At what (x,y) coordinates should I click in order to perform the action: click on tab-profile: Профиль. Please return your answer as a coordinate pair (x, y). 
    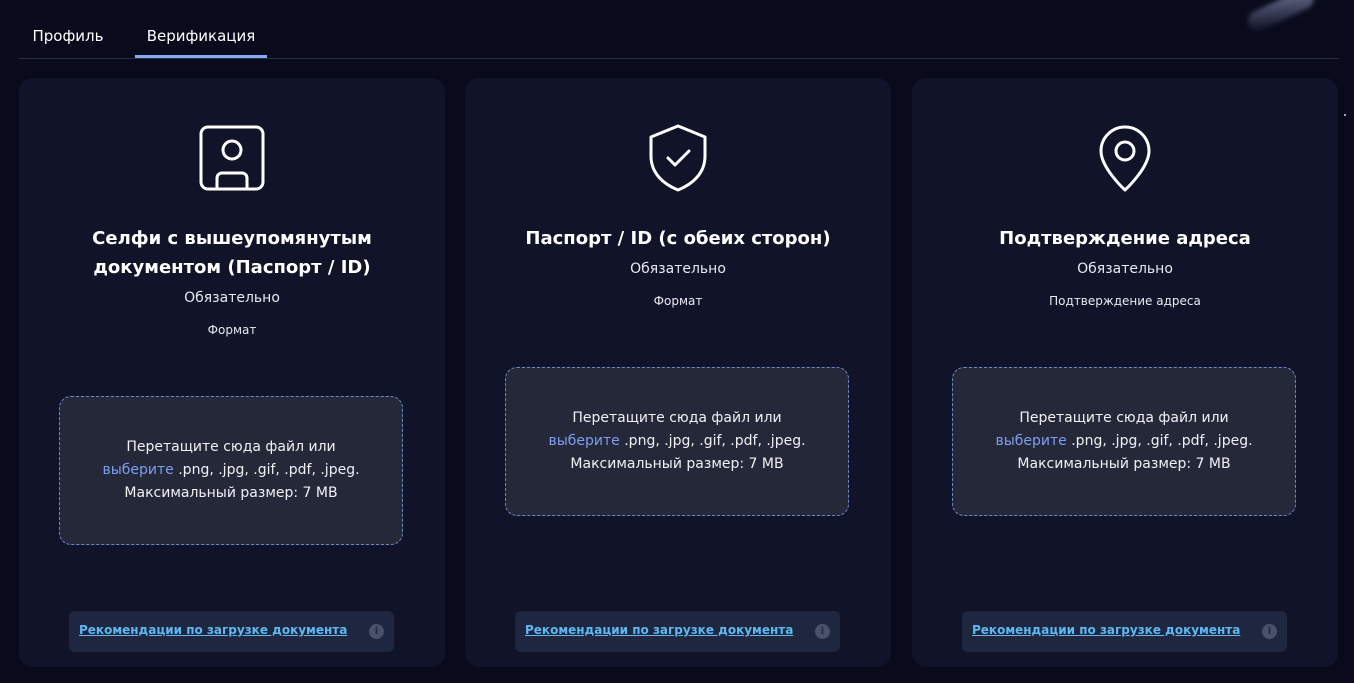
    Looking at the image, I should click on (68, 38).